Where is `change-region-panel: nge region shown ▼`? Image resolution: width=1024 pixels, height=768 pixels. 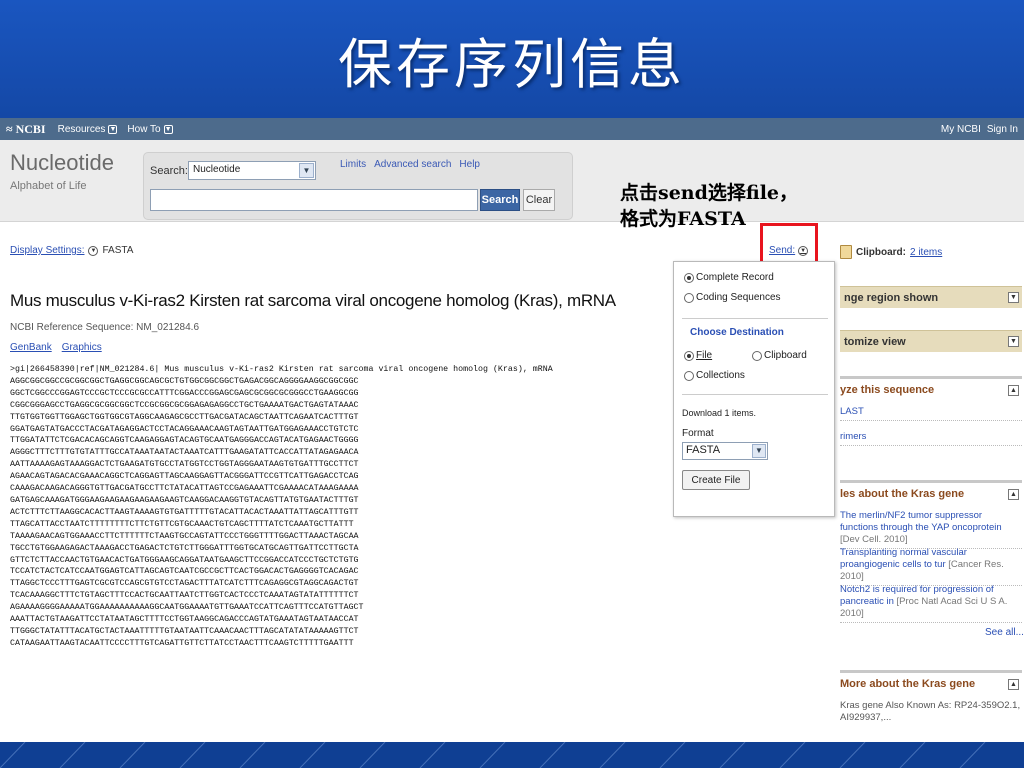
change-region-panel: nge region shown ▼ is located at coordinates (931, 297).